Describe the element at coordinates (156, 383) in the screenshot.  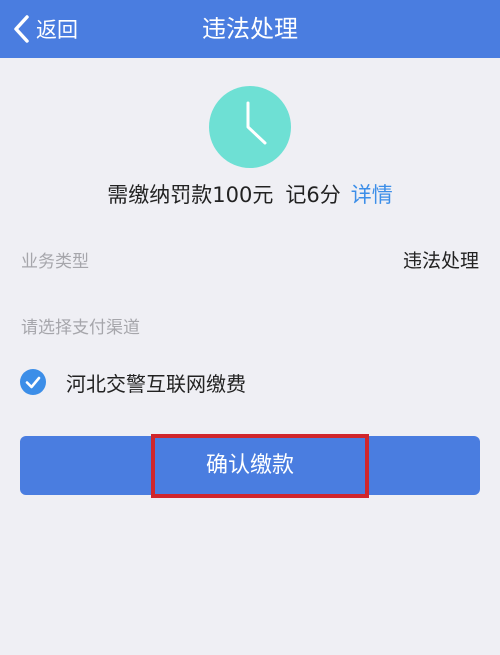
I see `payment-channel-label: 河北交警互联网缴费` at that location.